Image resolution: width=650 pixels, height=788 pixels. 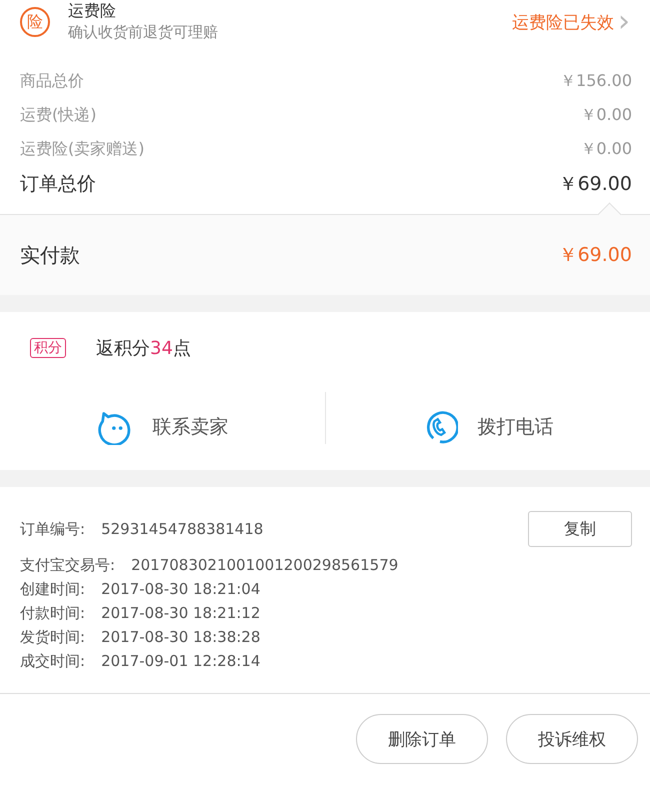 What do you see at coordinates (53, 589) in the screenshot?
I see `info-label: 创建时间:` at bounding box center [53, 589].